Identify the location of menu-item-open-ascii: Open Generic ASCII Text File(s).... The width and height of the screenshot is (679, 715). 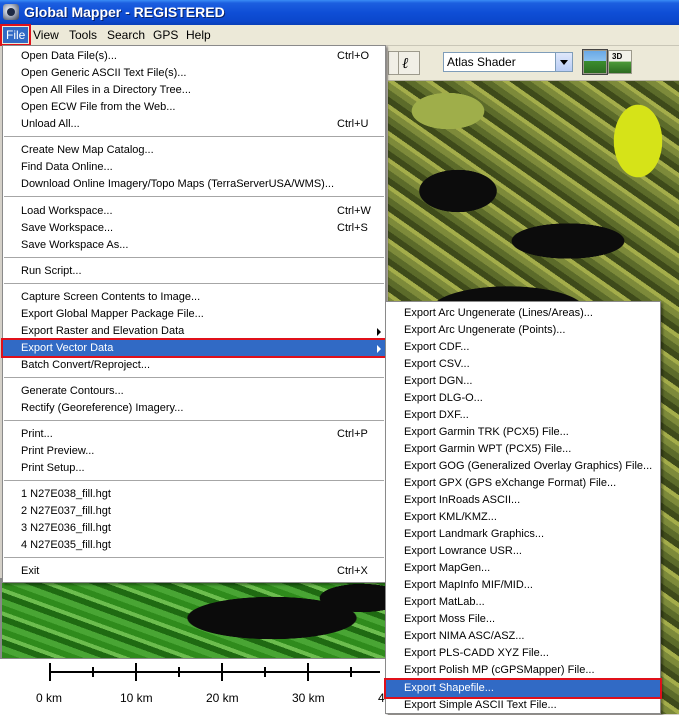
(194, 73).